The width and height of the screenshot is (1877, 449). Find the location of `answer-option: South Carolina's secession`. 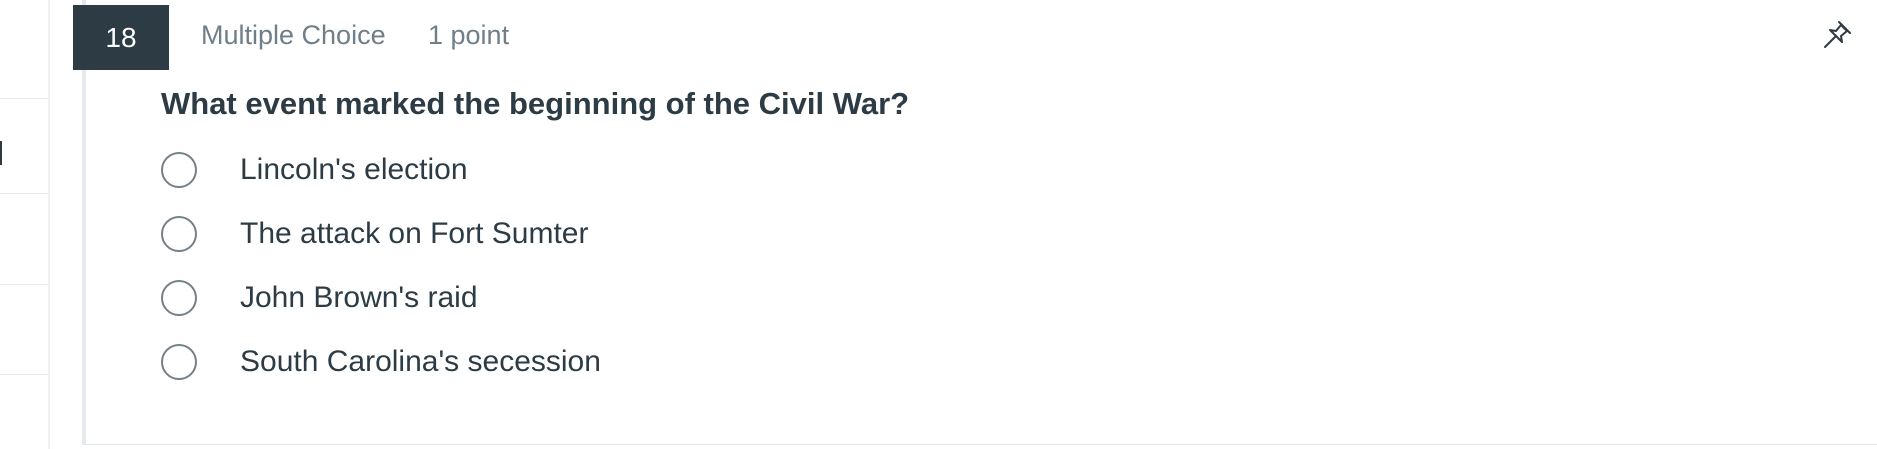

answer-option: South Carolina's secession is located at coordinates (511, 362).